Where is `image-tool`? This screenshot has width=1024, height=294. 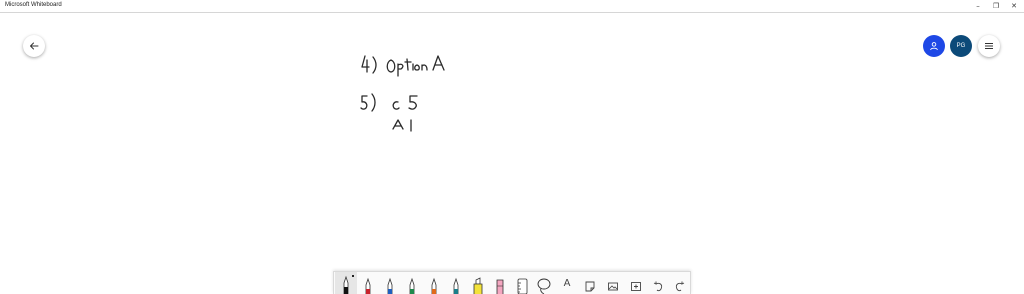 image-tool is located at coordinates (613, 283).